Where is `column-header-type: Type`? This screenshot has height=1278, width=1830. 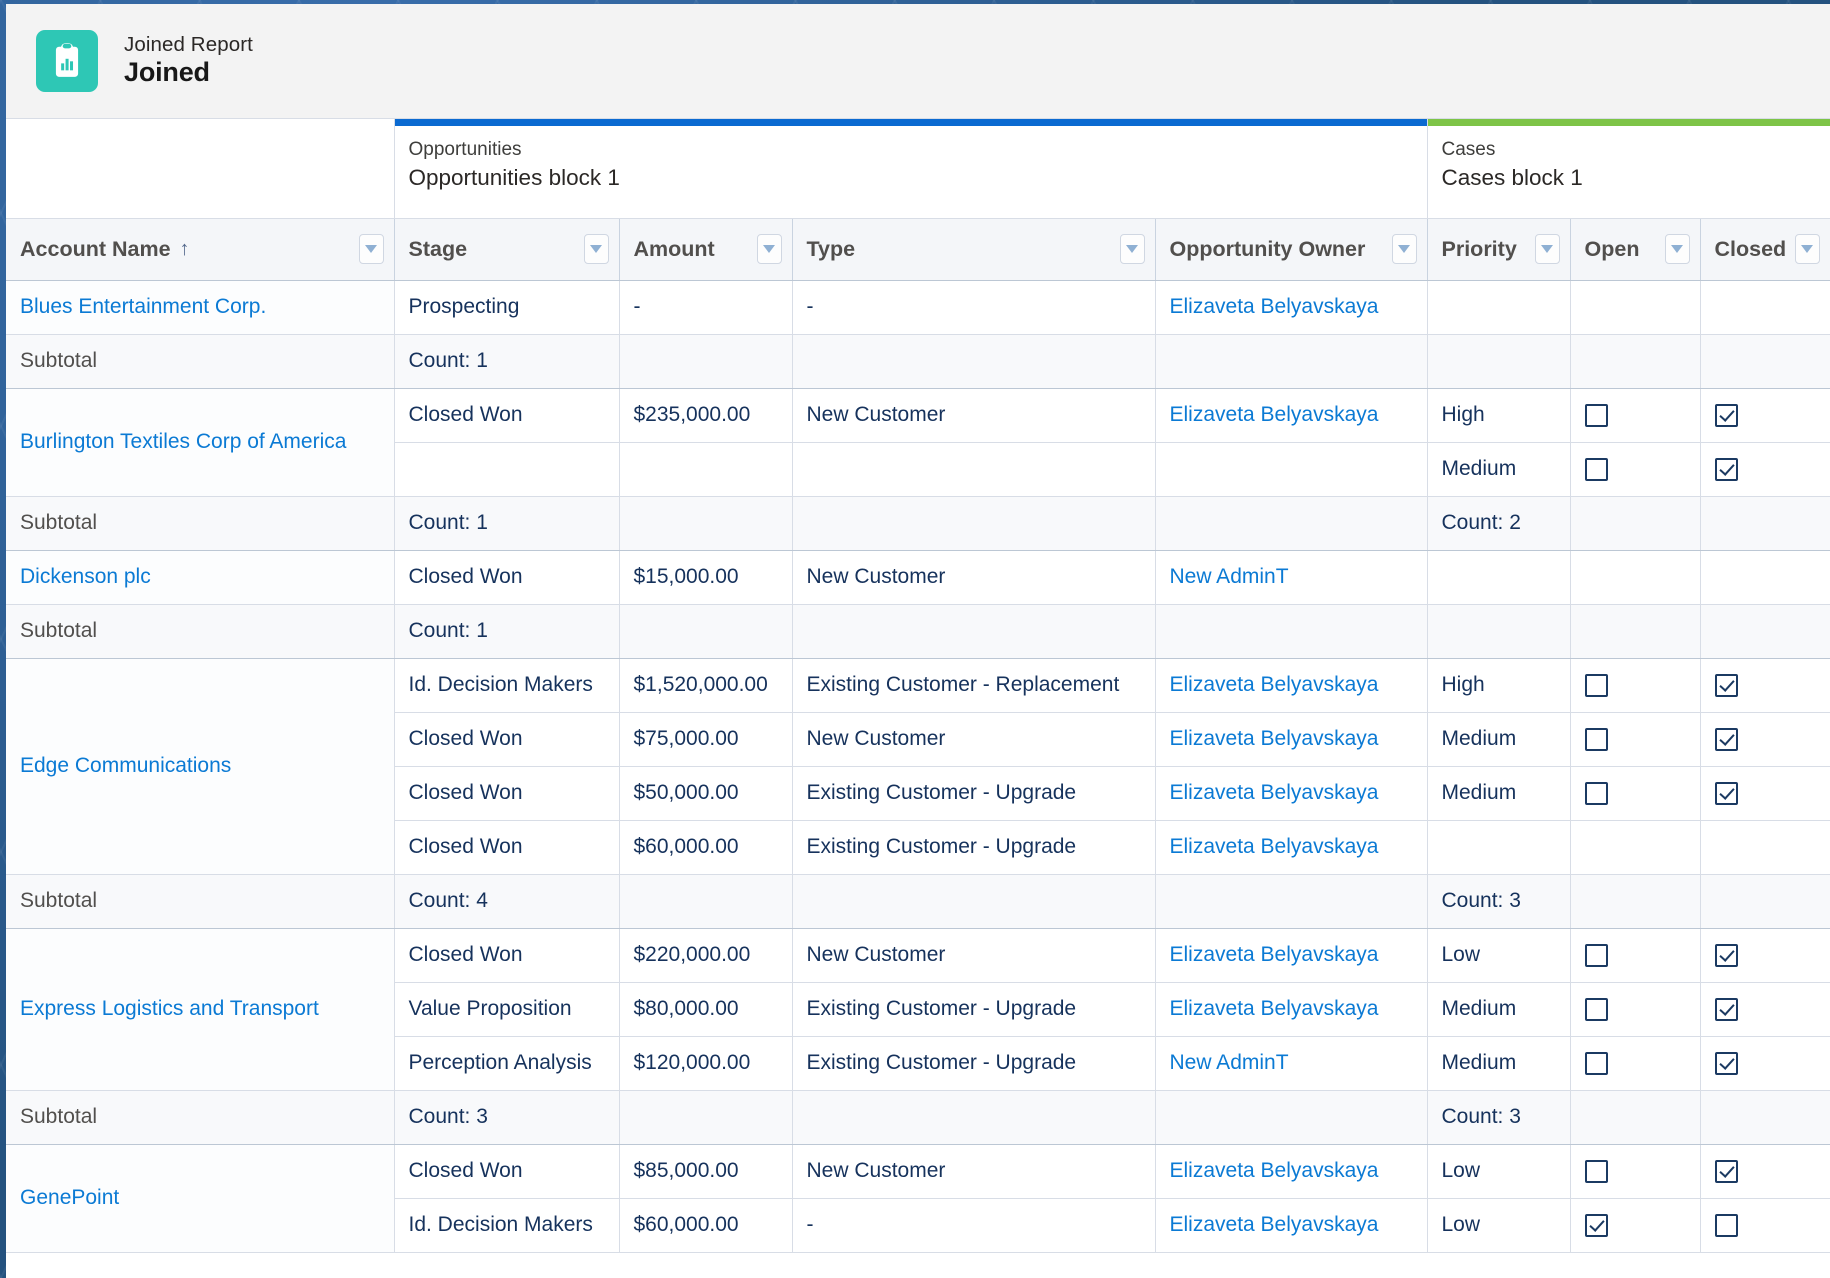 column-header-type: Type is located at coordinates (974, 249).